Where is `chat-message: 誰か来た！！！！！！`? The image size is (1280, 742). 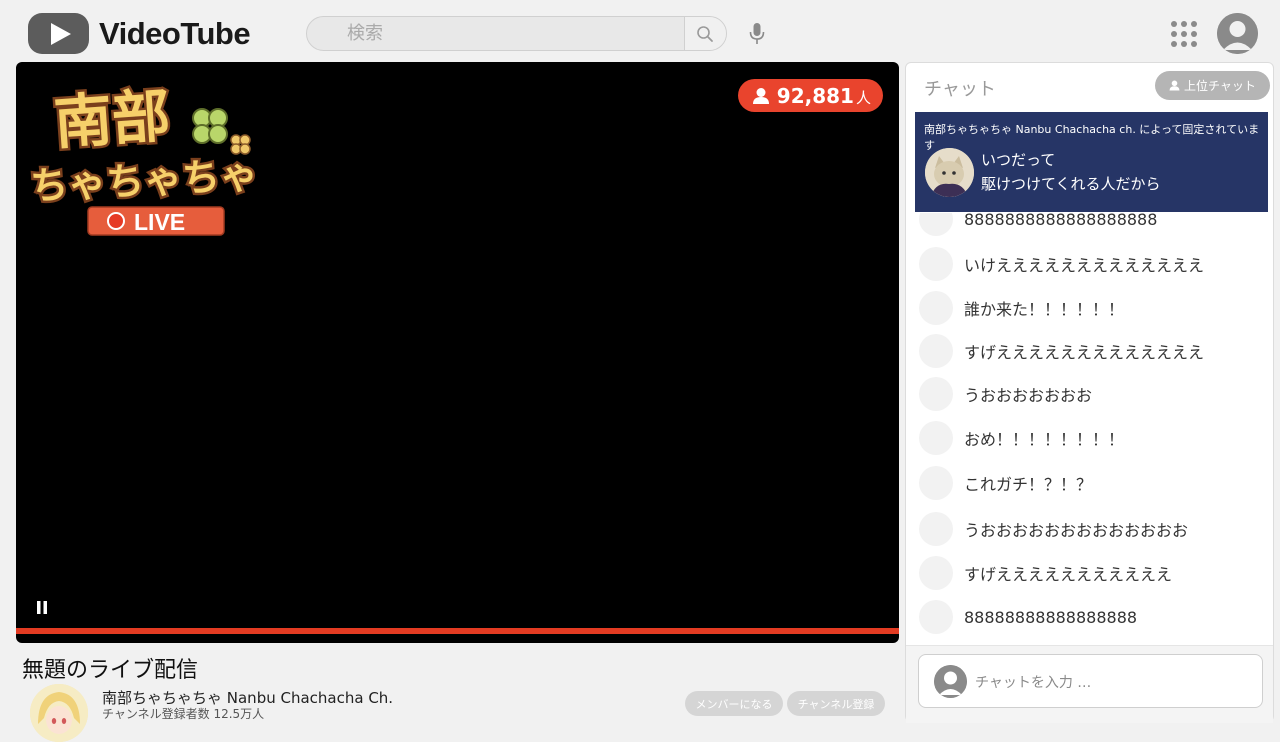
chat-message: 誰か来た！！！！！！ is located at coordinates (1021, 308).